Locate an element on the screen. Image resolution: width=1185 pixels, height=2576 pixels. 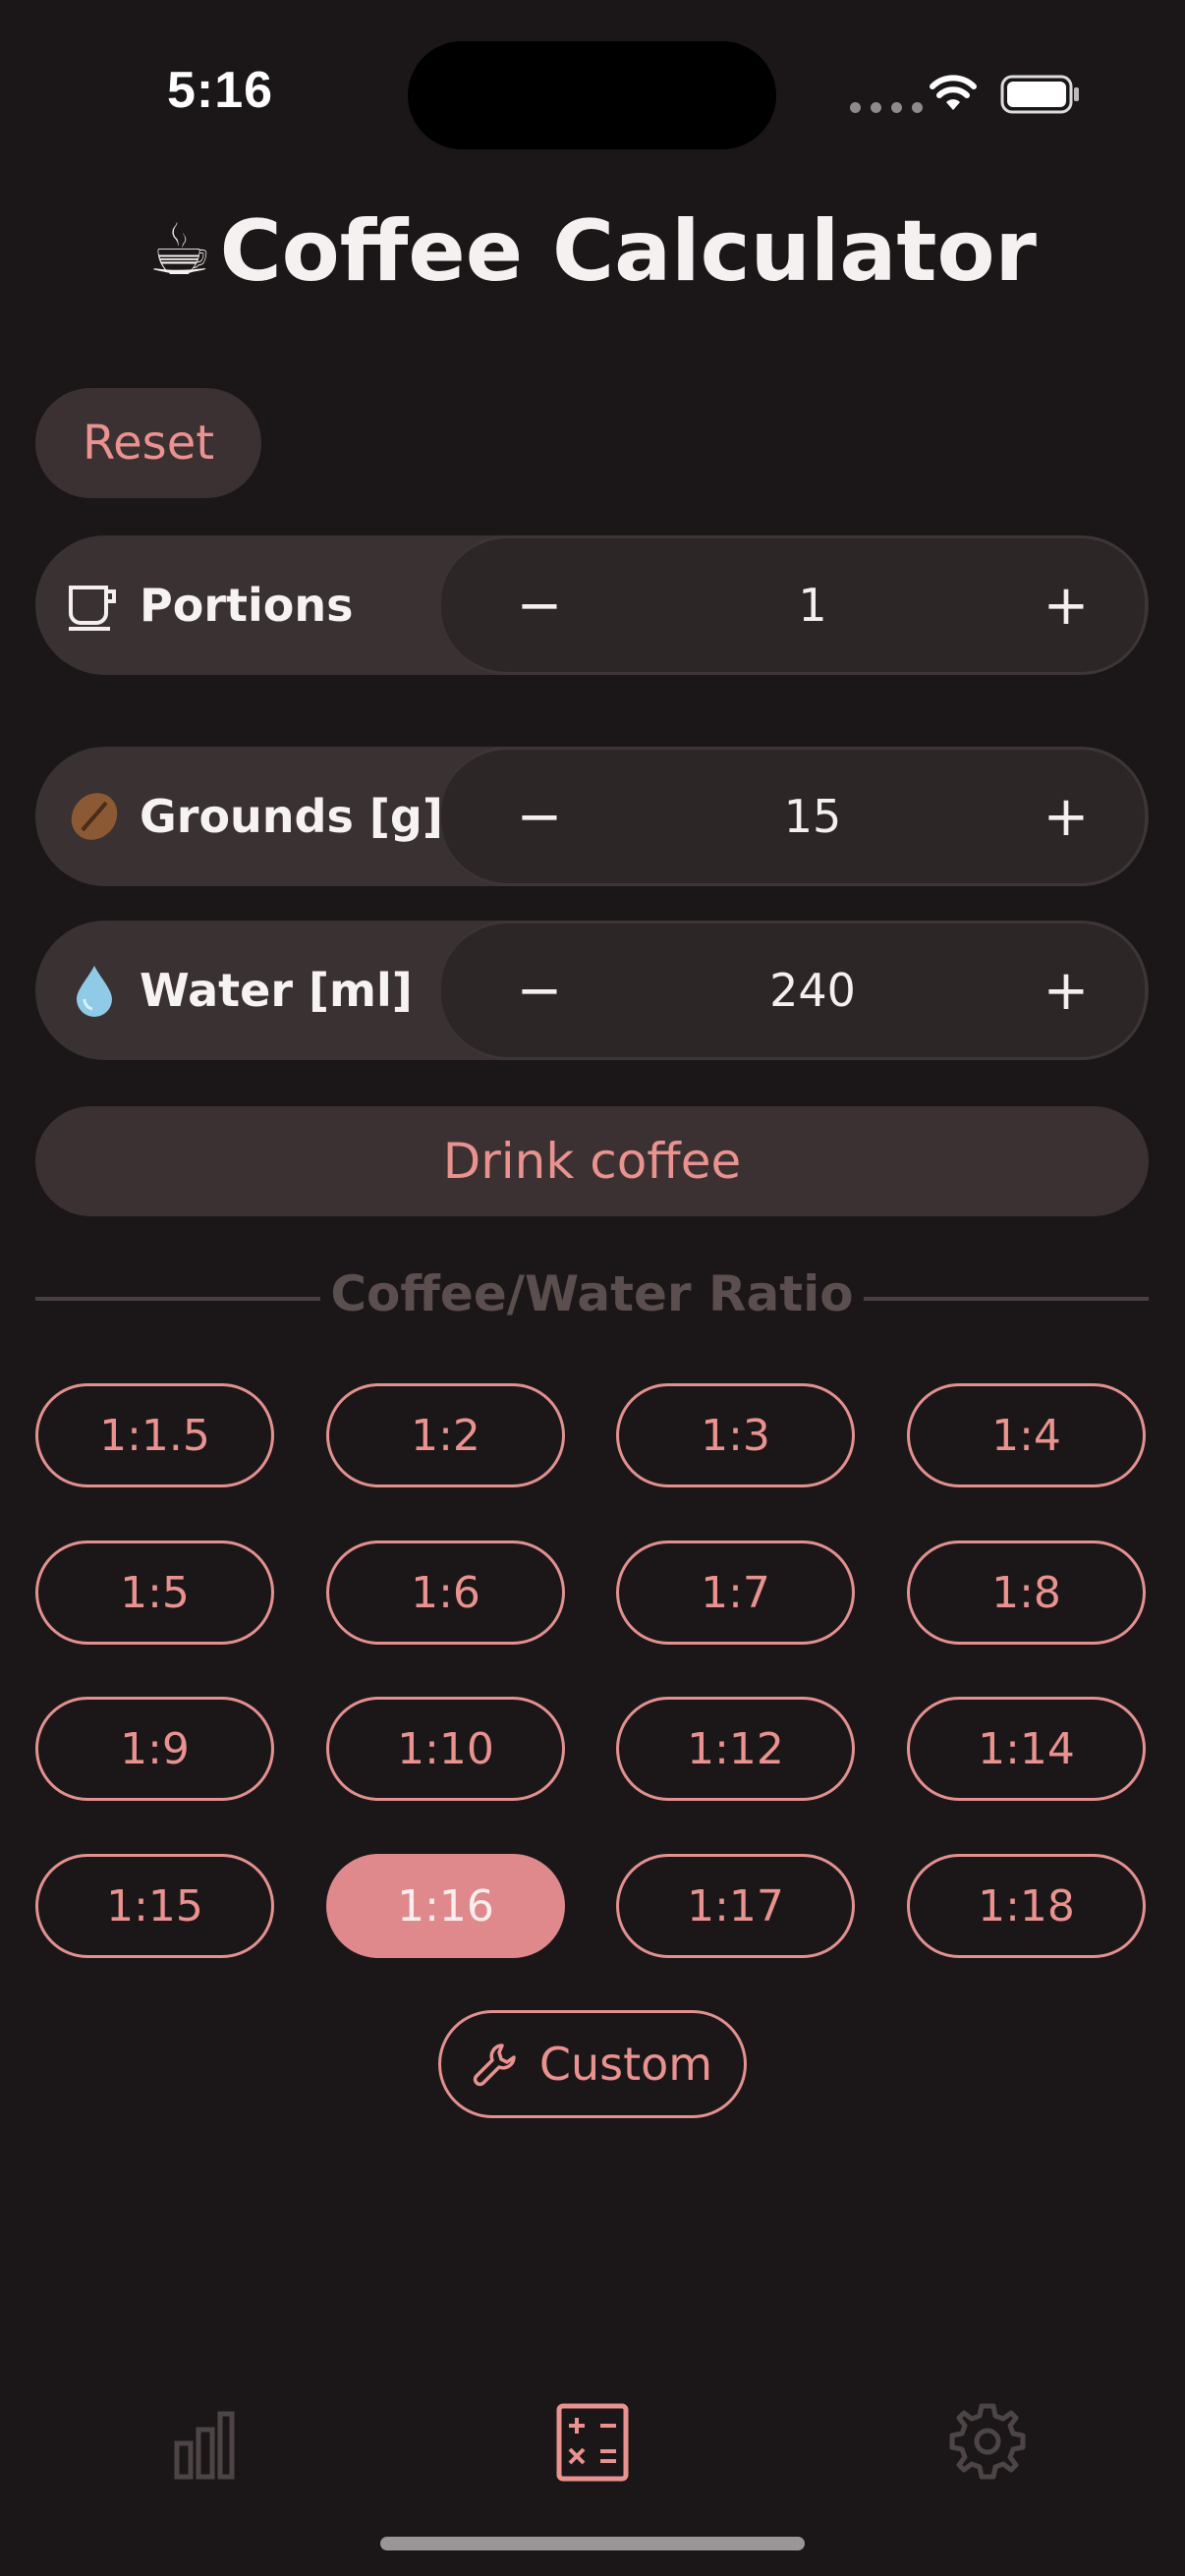
stats-tab is located at coordinates (197, 2441).